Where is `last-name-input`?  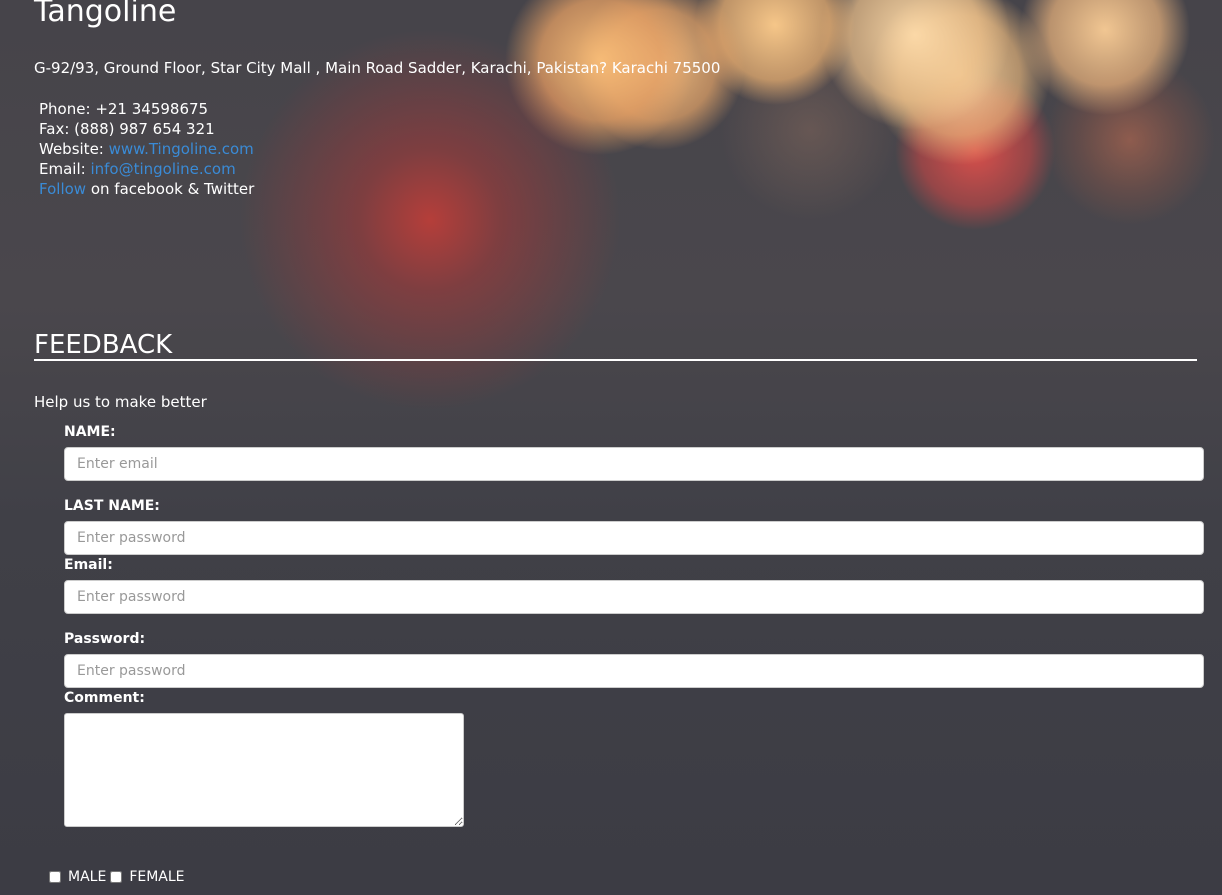
last-name-input is located at coordinates (634, 538).